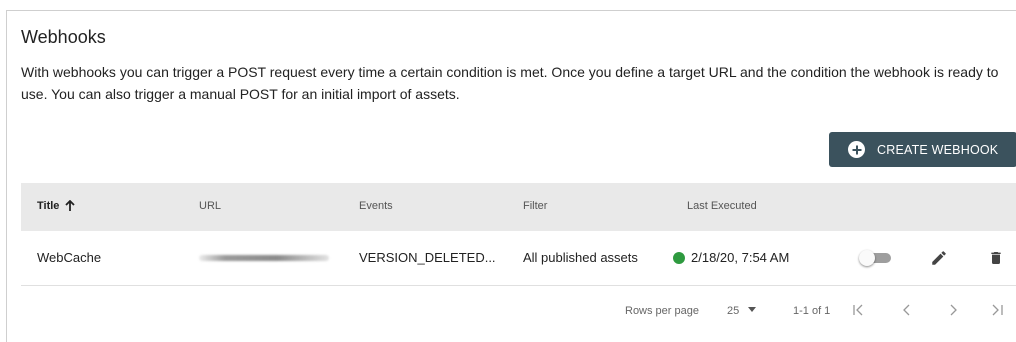 Image resolution: width=1016 pixels, height=342 pixels. What do you see at coordinates (264, 258) in the screenshot?
I see `url-redacted` at bounding box center [264, 258].